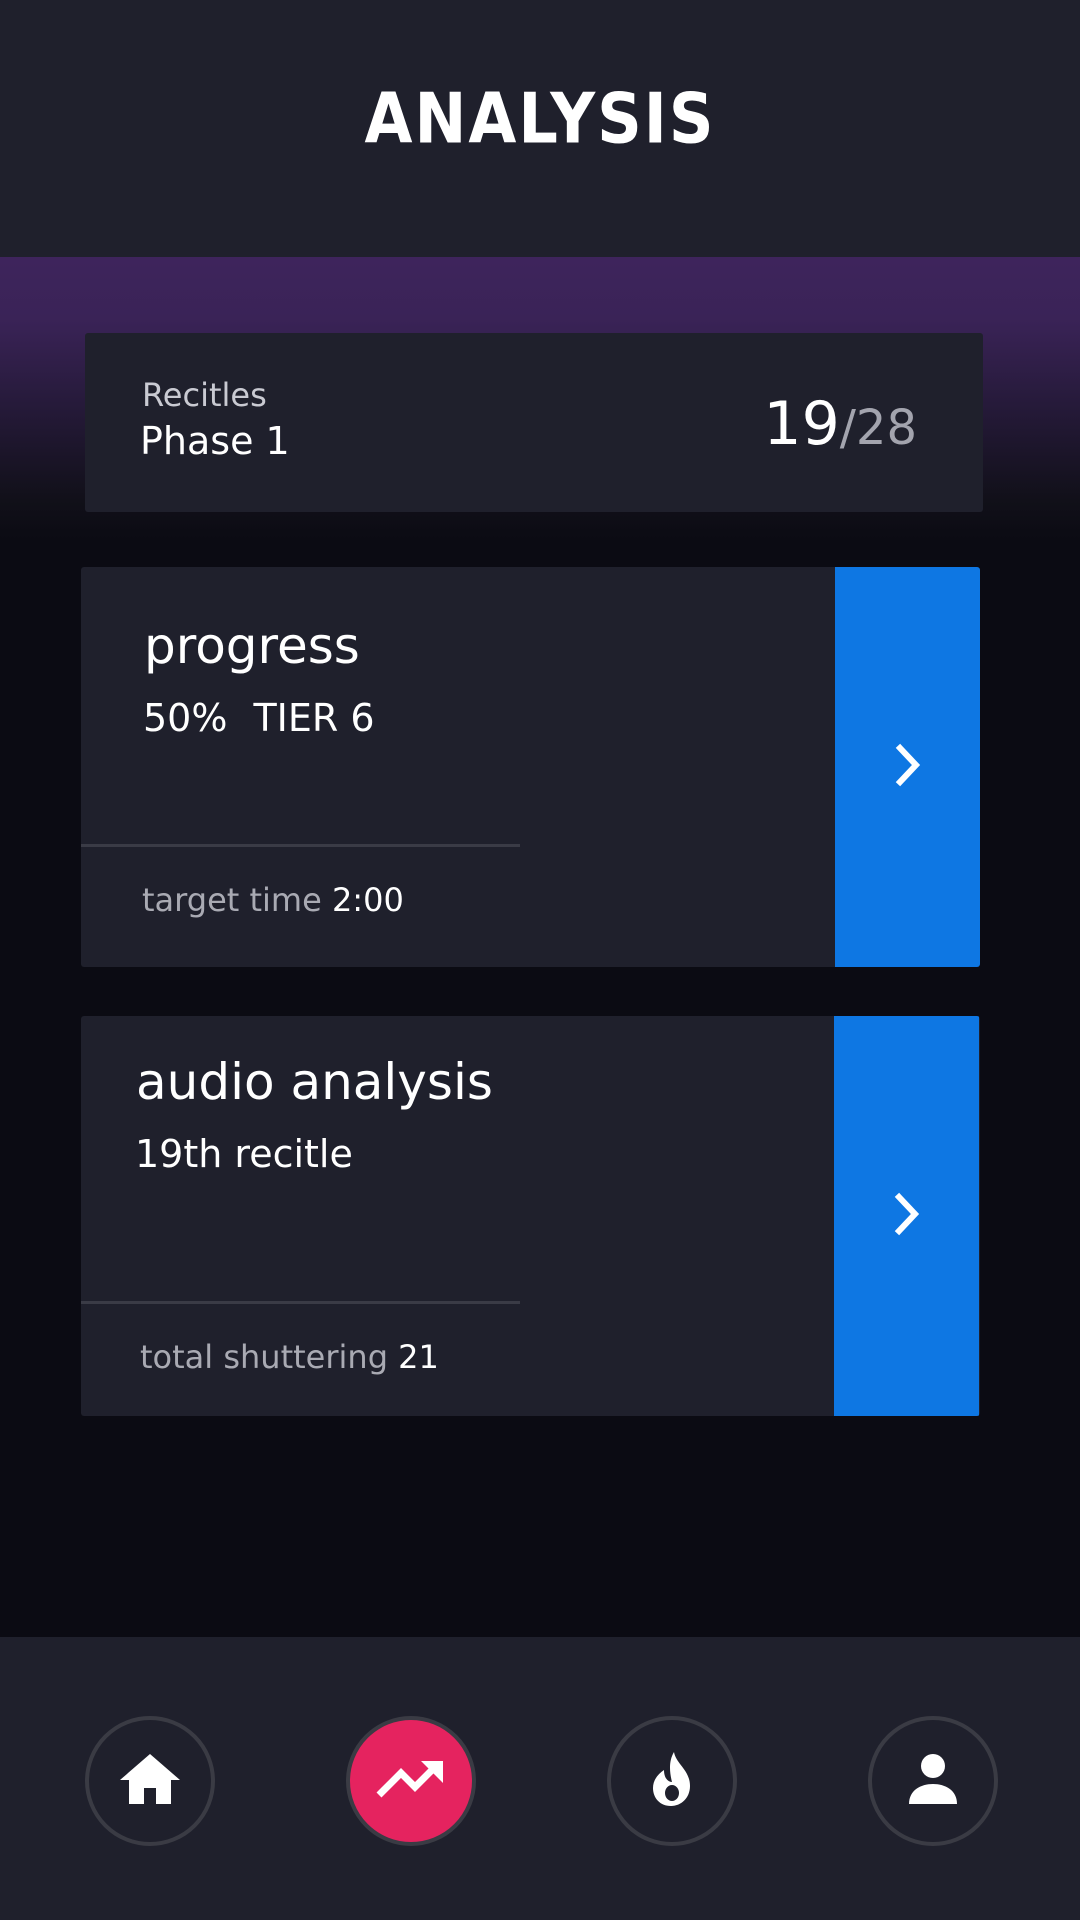 The width and height of the screenshot is (1080, 1920). I want to click on nav-streak-button, so click(672, 1781).